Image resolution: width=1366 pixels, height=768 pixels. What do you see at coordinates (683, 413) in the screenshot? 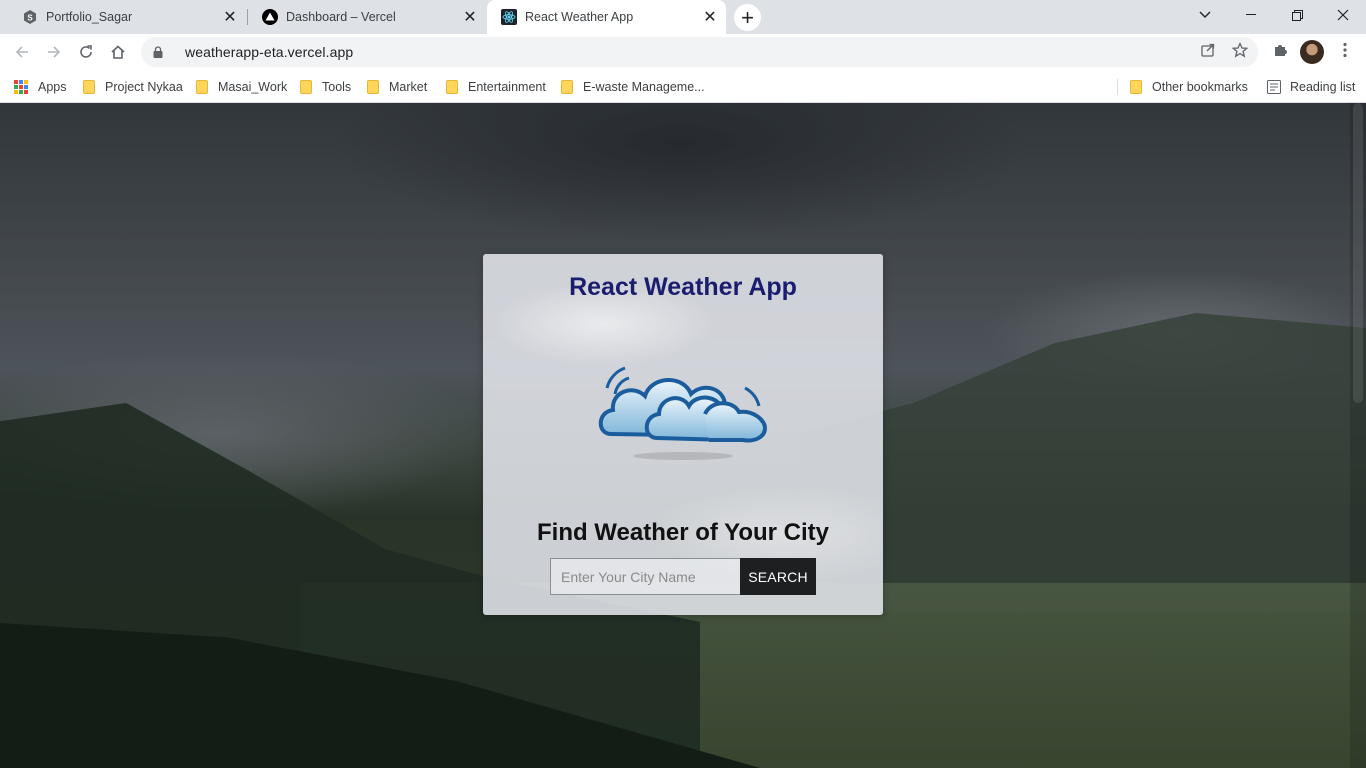
I see `cloud-logo-icon` at bounding box center [683, 413].